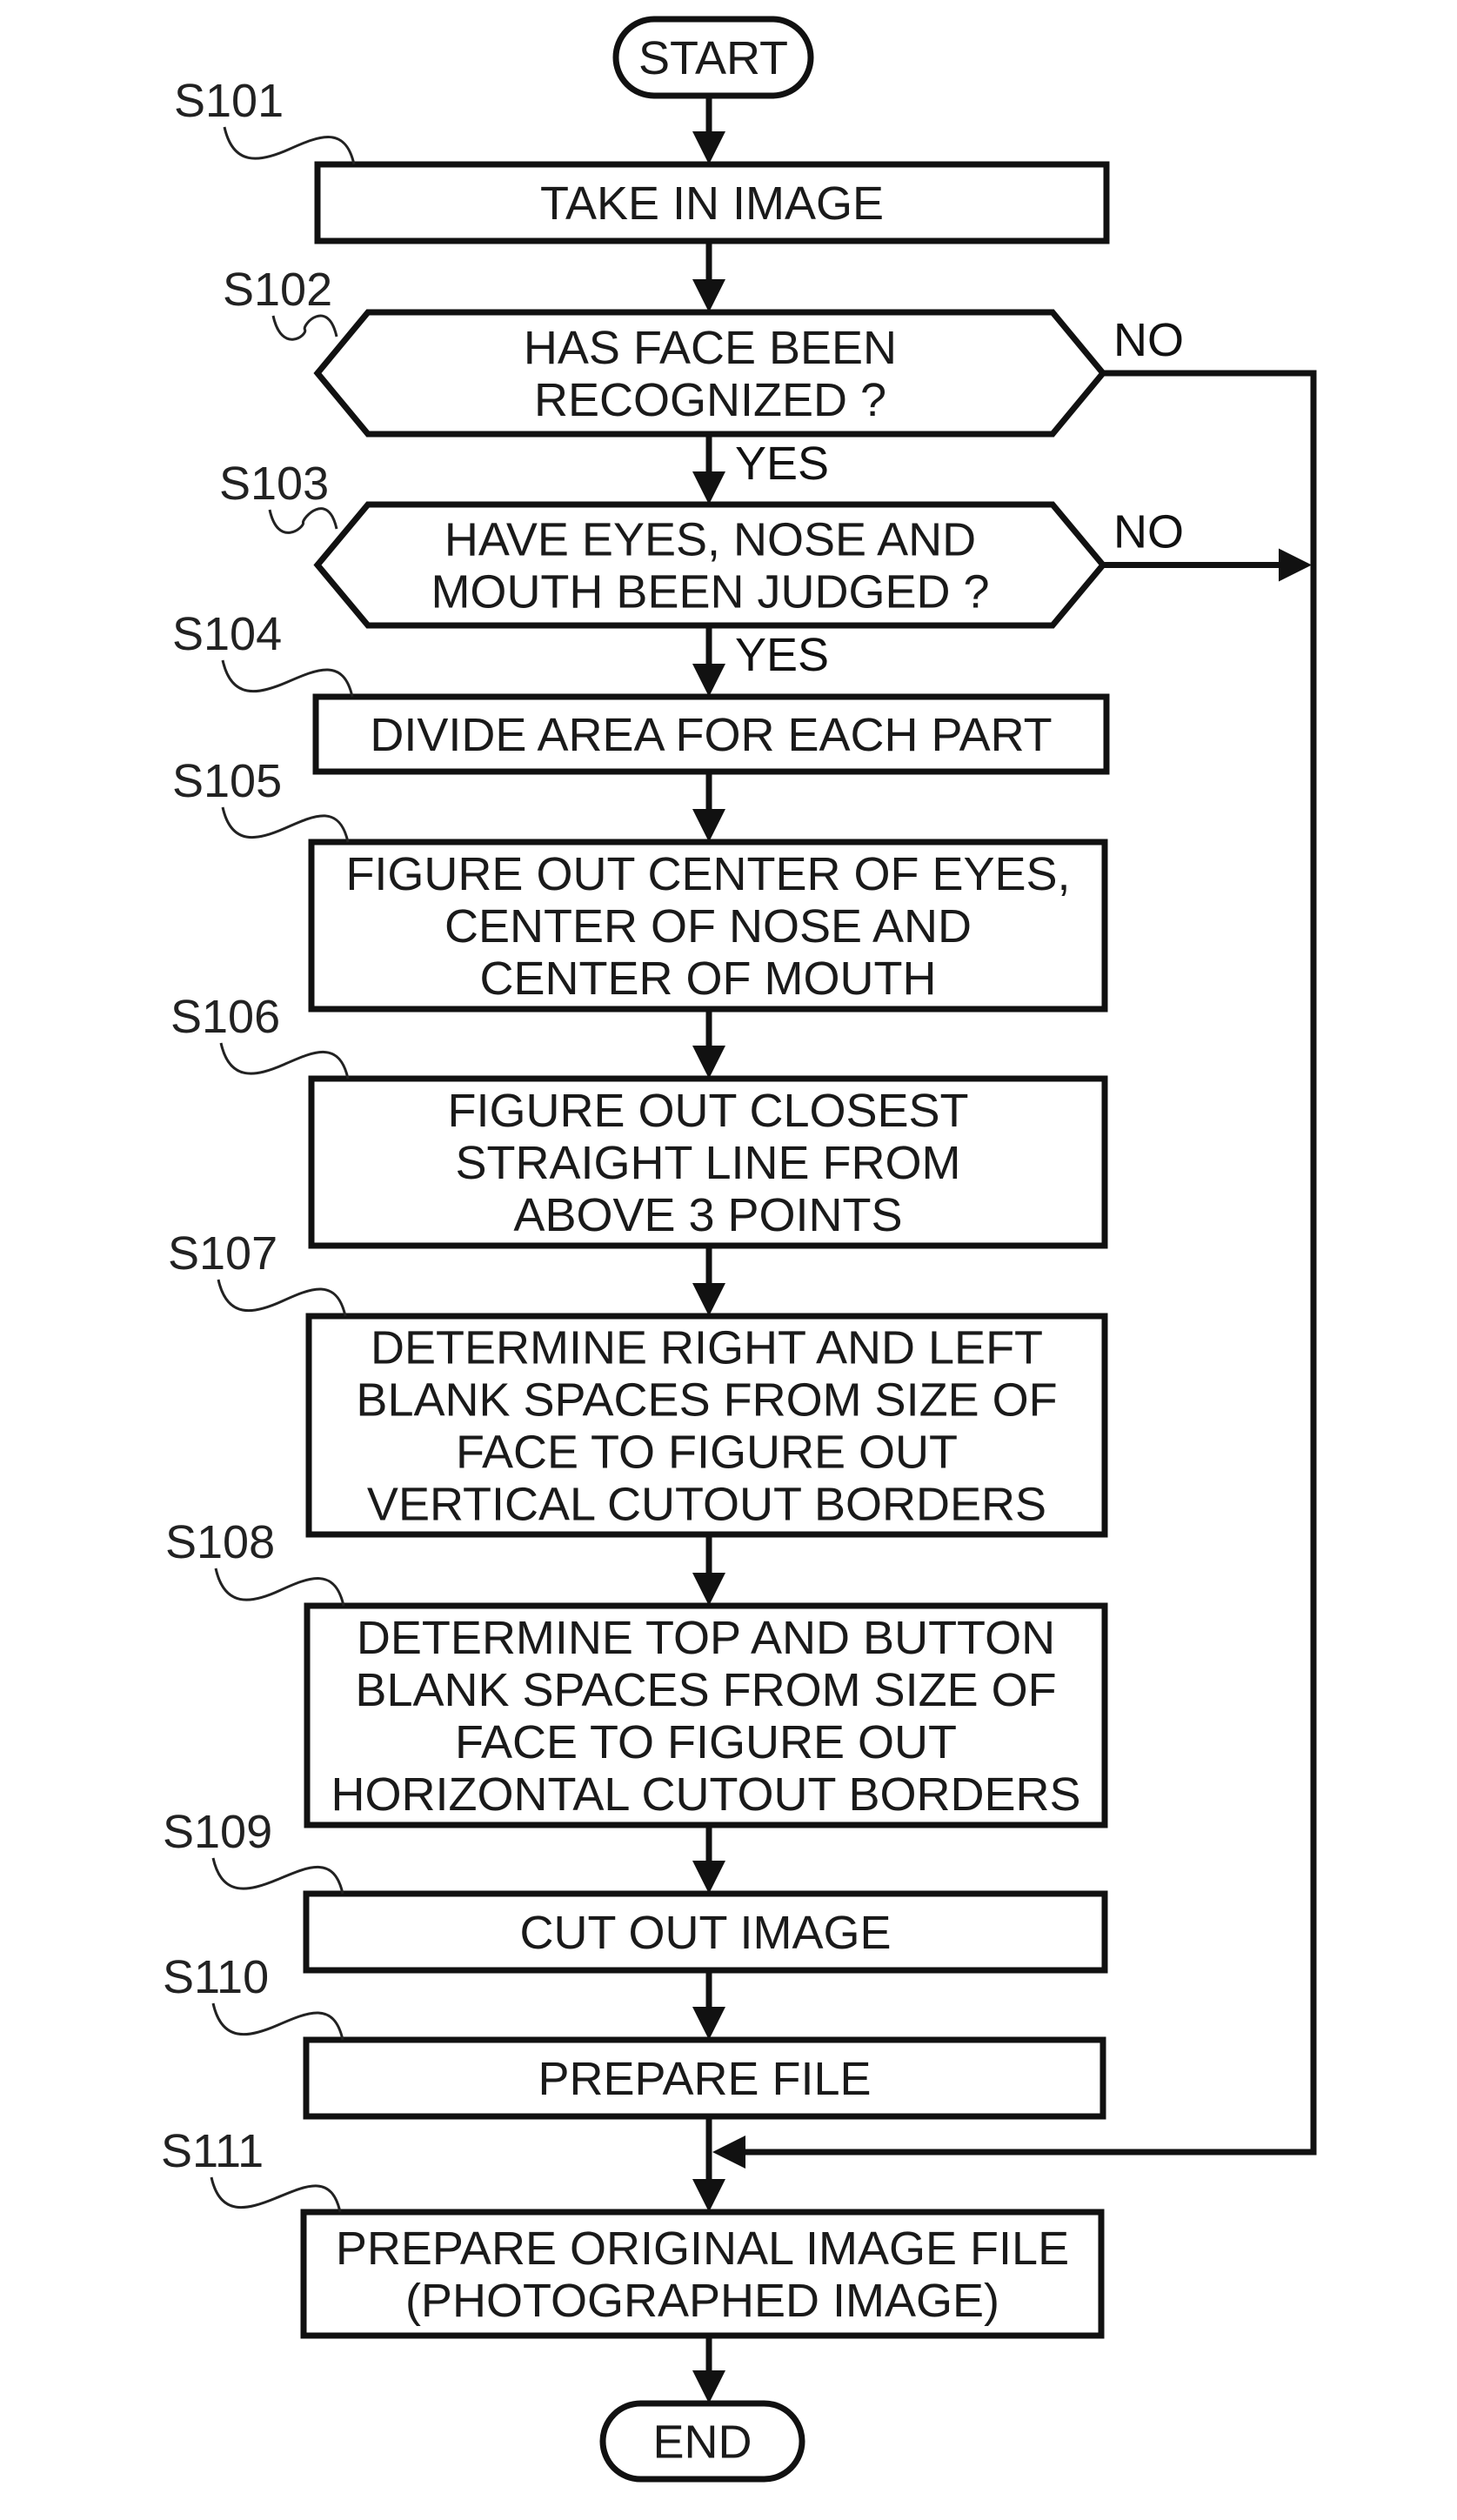 The image size is (1457, 2520). I want to click on edge-s105-s106-arrowhead-icon, so click(709, 1062).